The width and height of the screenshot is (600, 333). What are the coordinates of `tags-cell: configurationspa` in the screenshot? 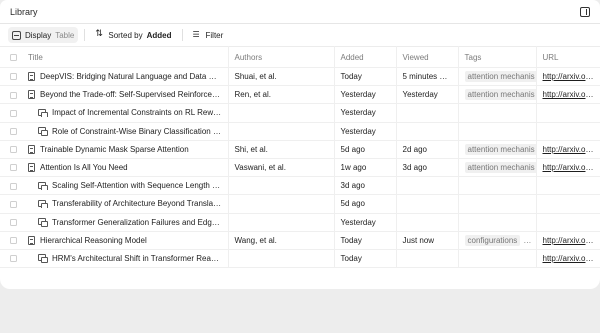 It's located at (497, 240).